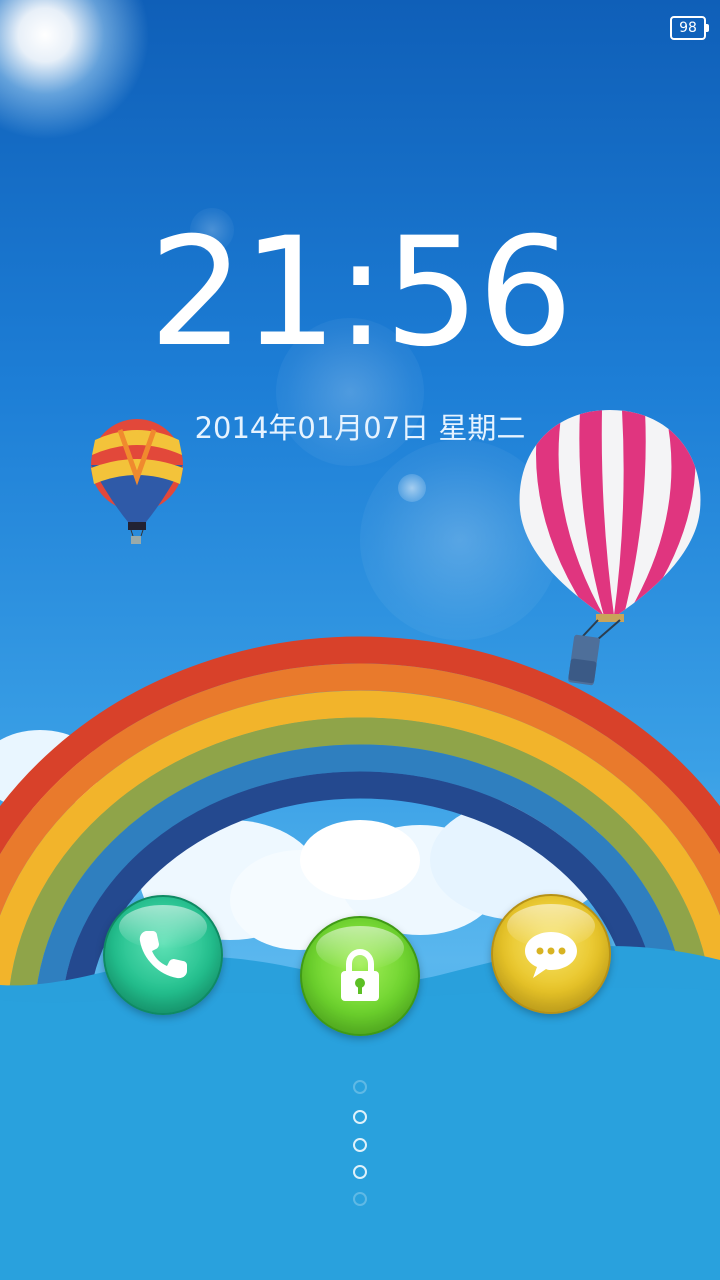 The width and height of the screenshot is (720, 1280). I want to click on message-bubble-icon, so click(551, 955).